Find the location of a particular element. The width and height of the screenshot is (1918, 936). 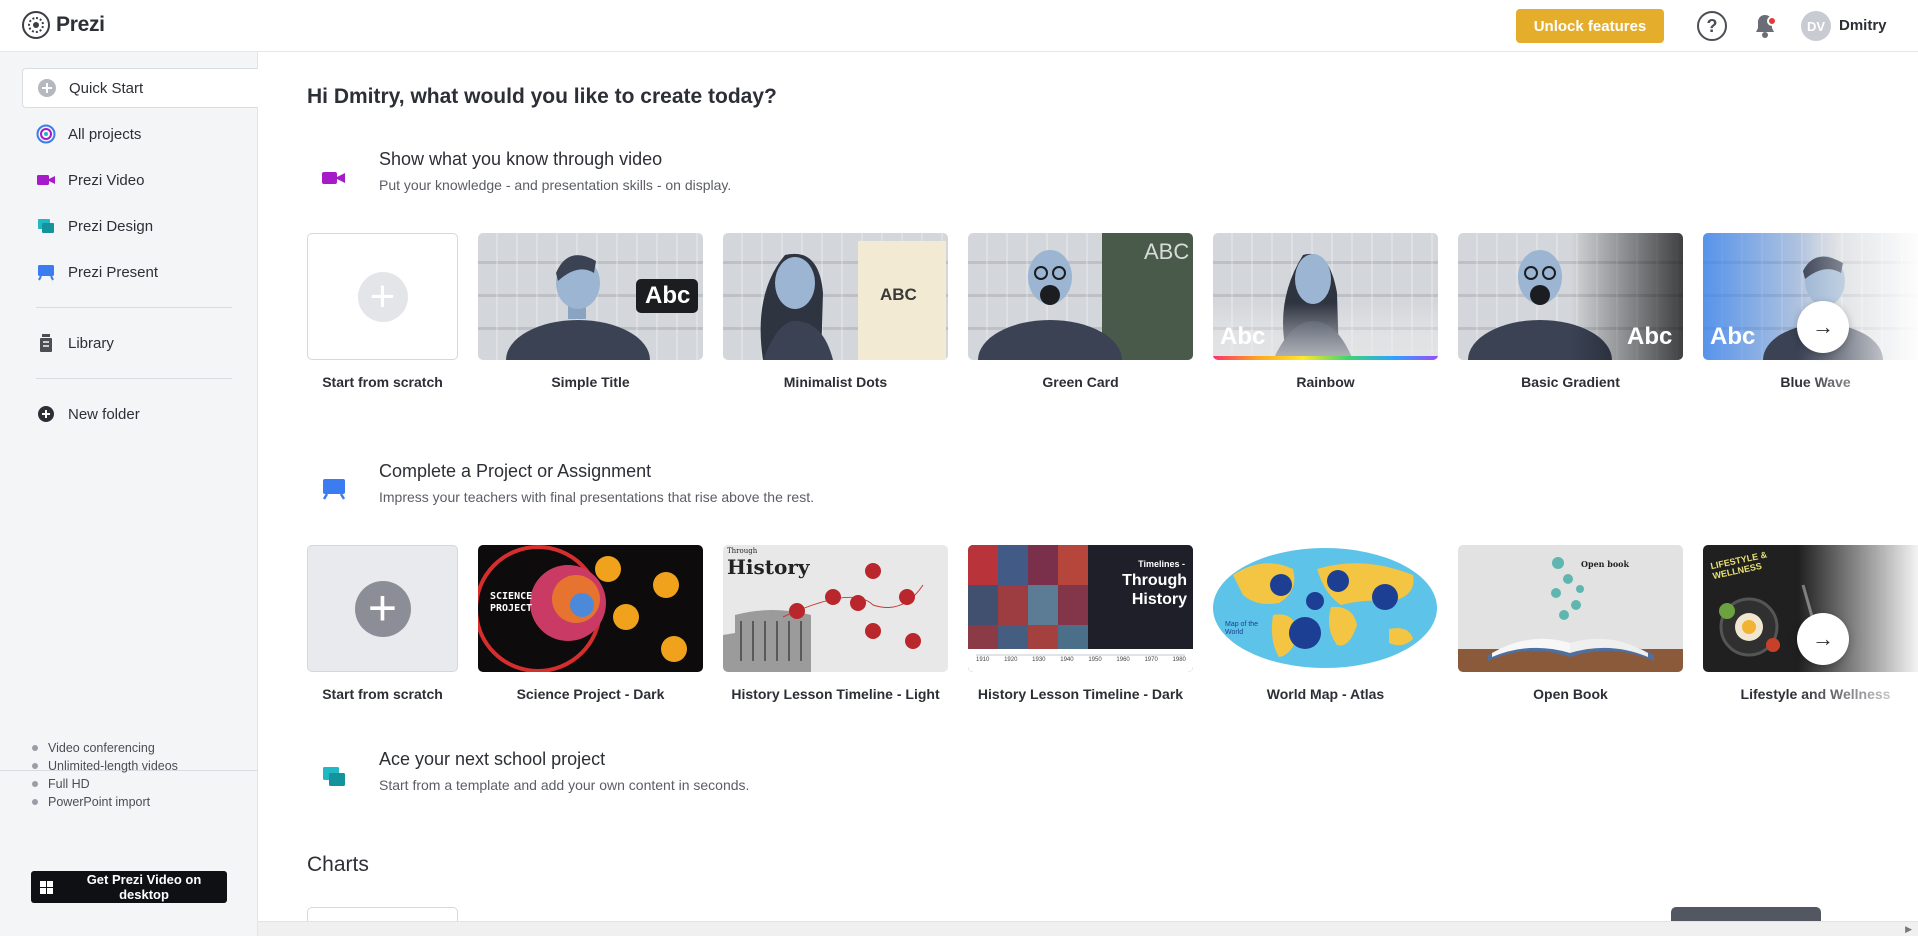

feature-item: Unlimited-length videos is located at coordinates (105, 766).